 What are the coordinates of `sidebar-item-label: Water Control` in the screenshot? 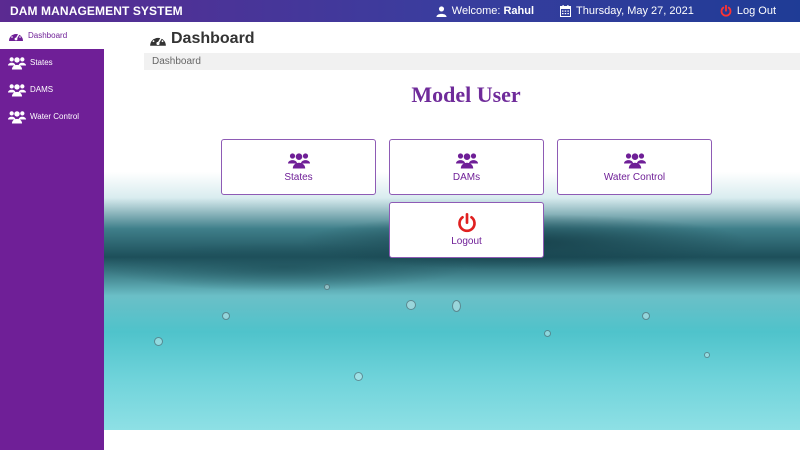 It's located at (55, 116).